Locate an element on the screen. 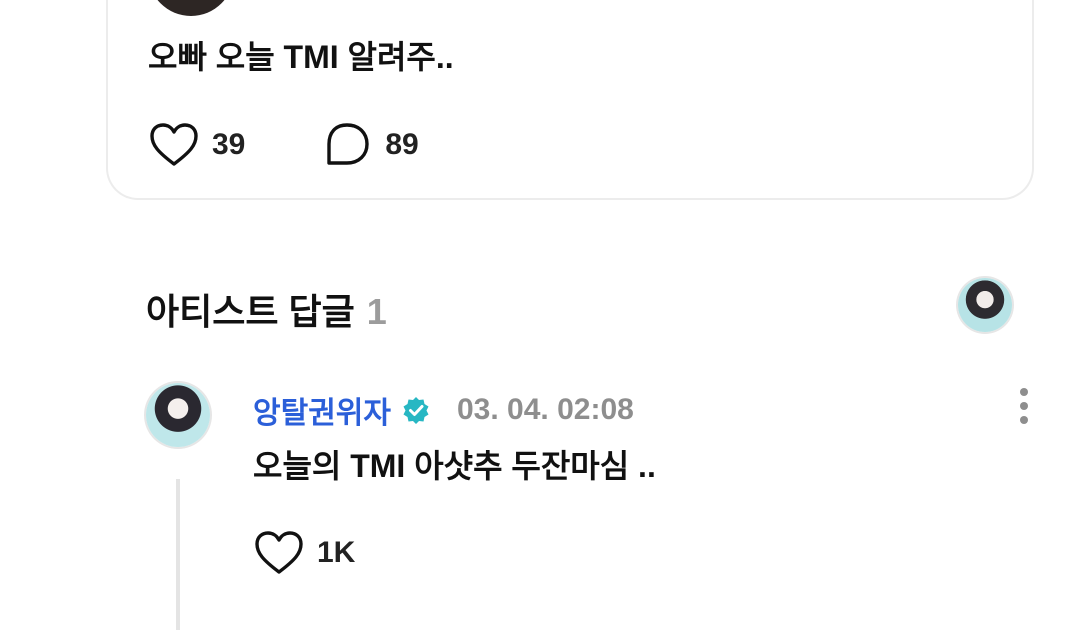 This screenshot has width=1080, height=630. fan-post-actions: 39 89 is located at coordinates (283, 145).